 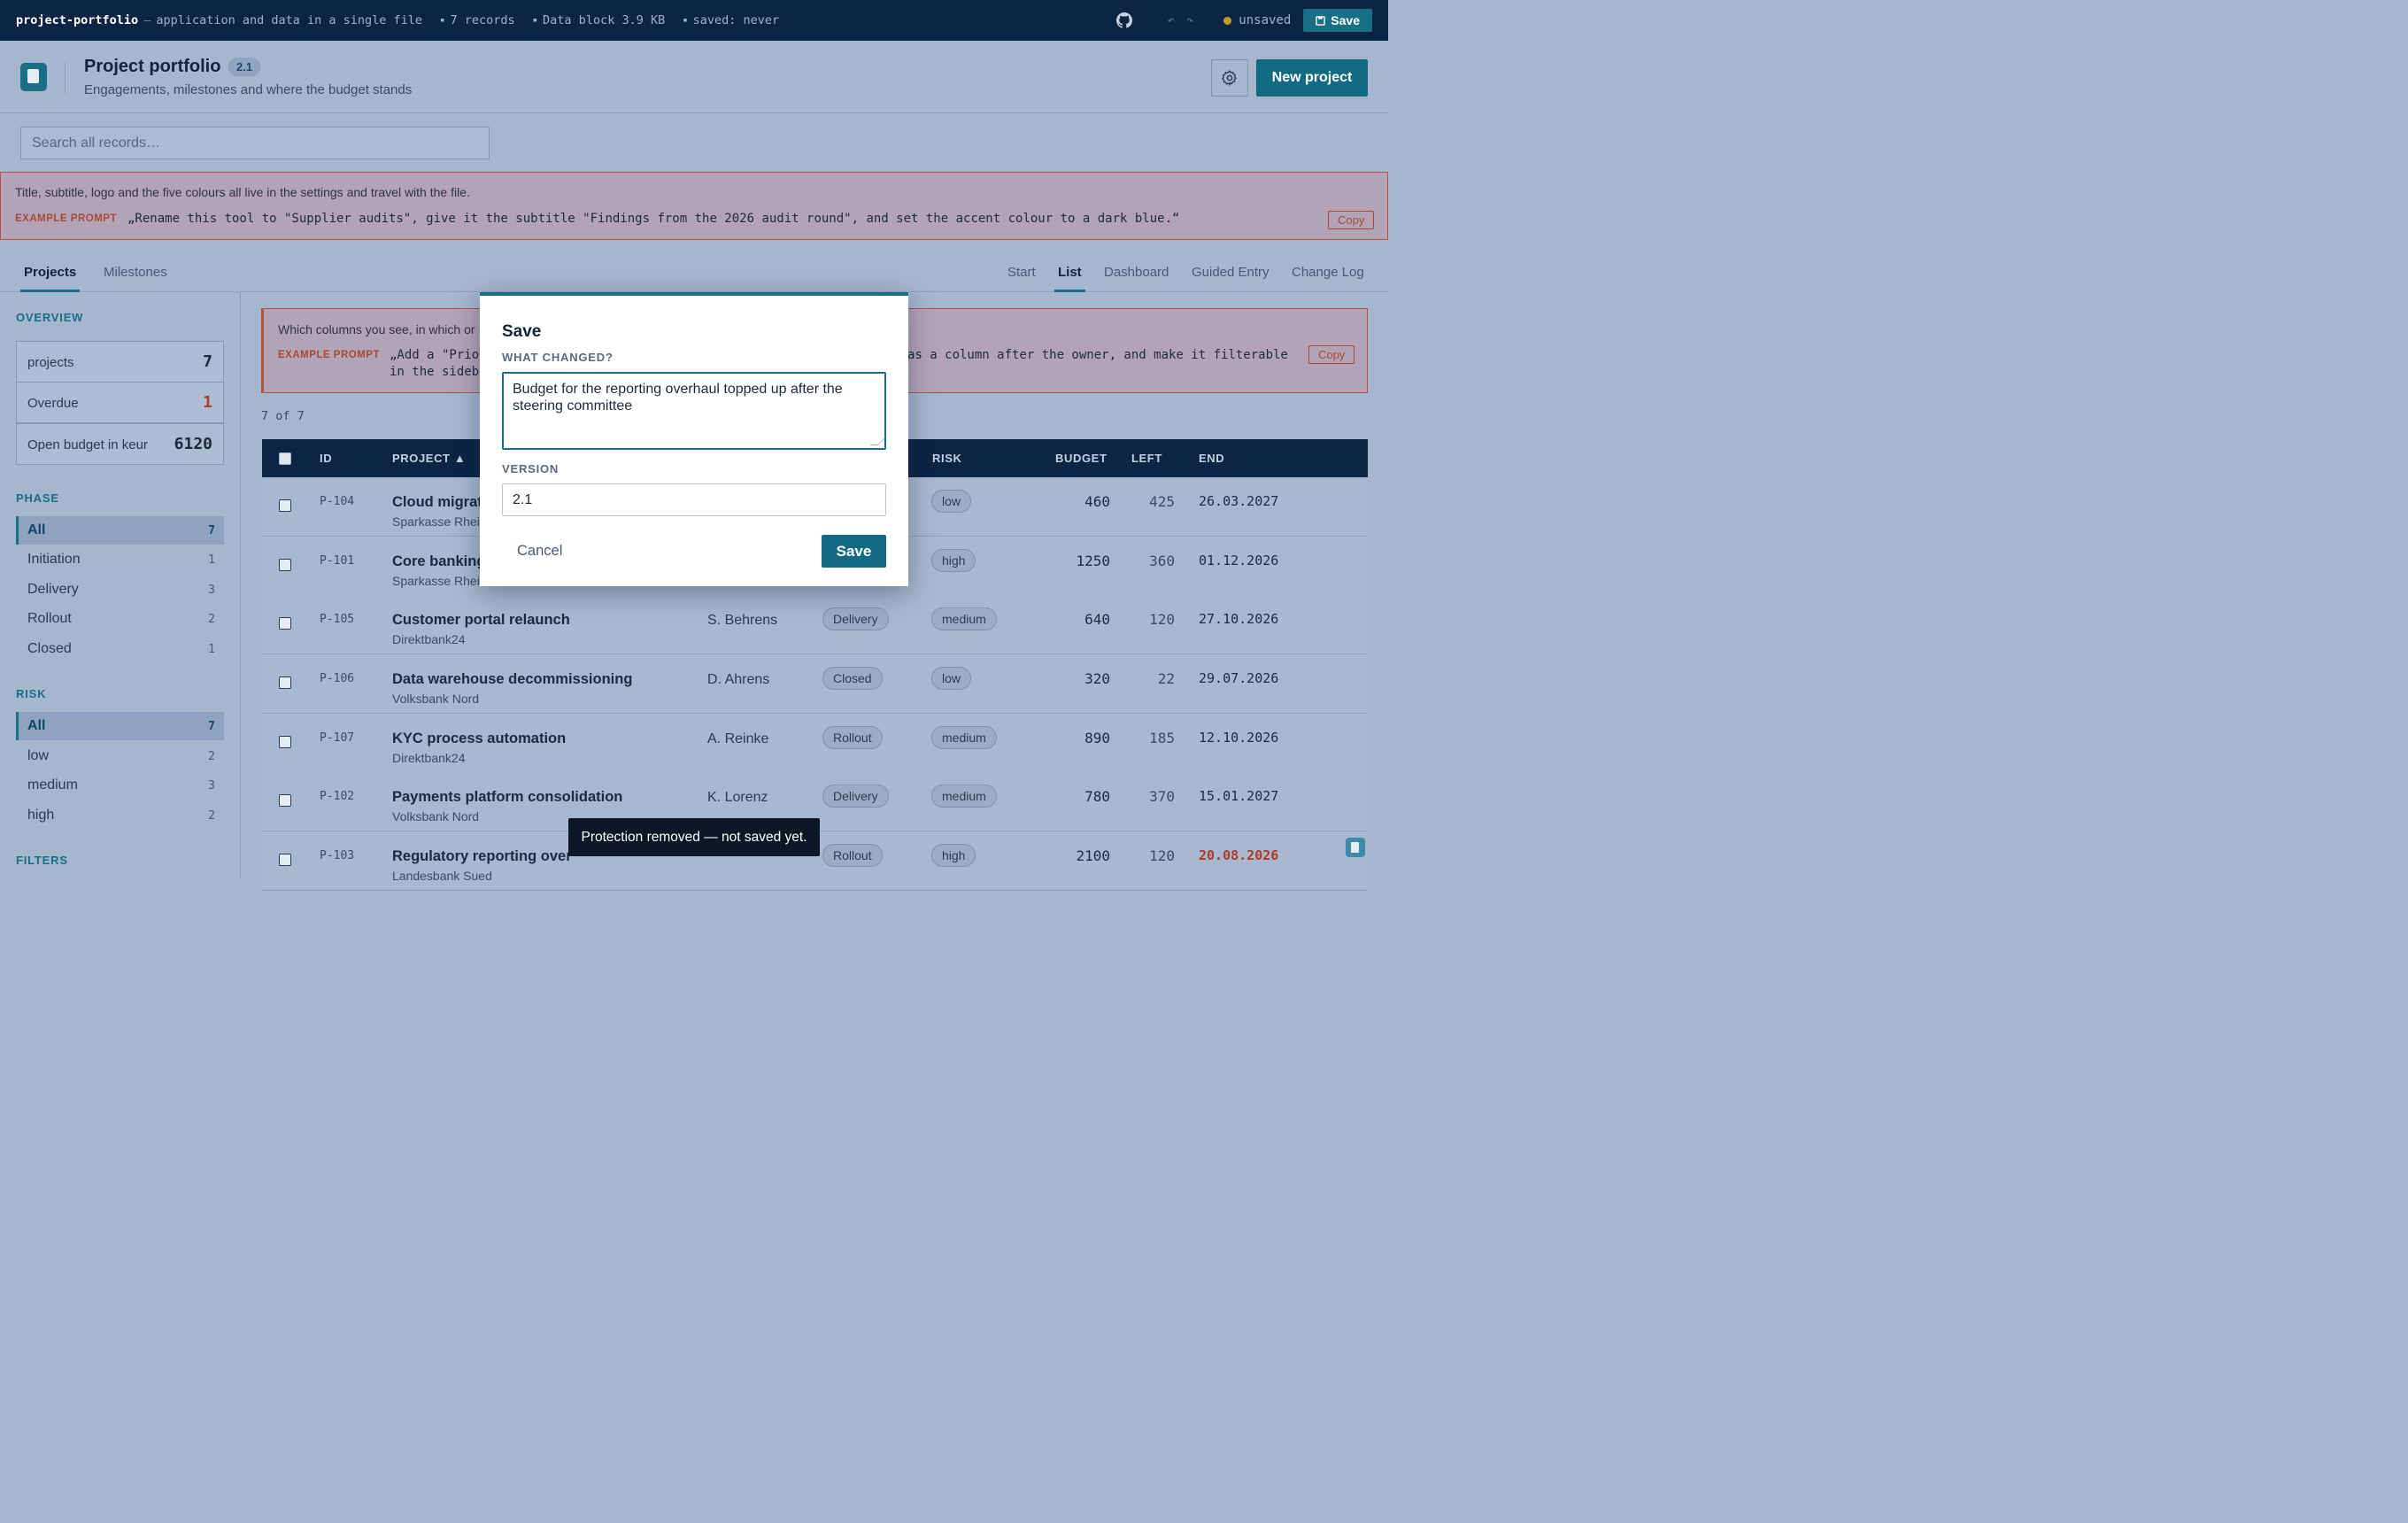 What do you see at coordinates (438, 561) in the screenshot?
I see `row-project-name: Core banking` at bounding box center [438, 561].